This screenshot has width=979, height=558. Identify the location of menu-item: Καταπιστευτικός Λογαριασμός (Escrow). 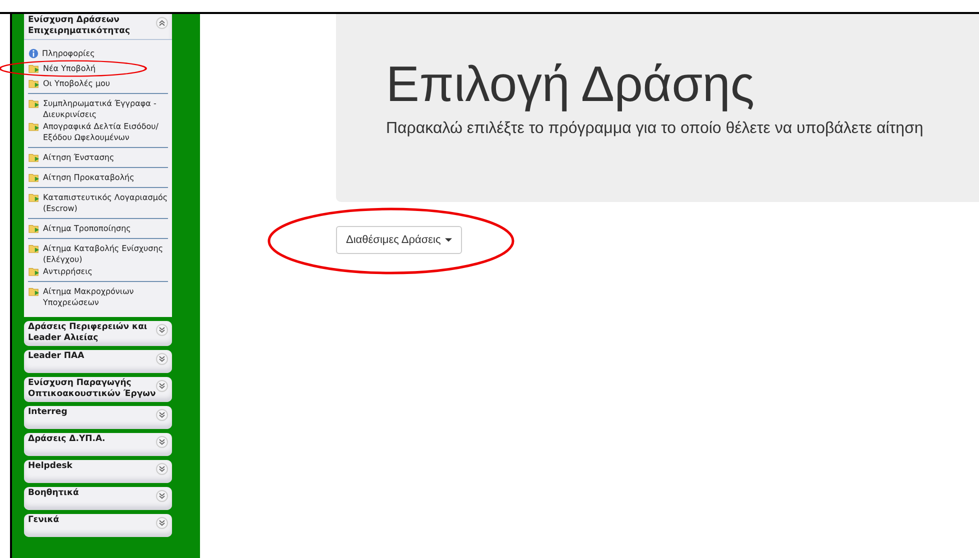
(105, 203).